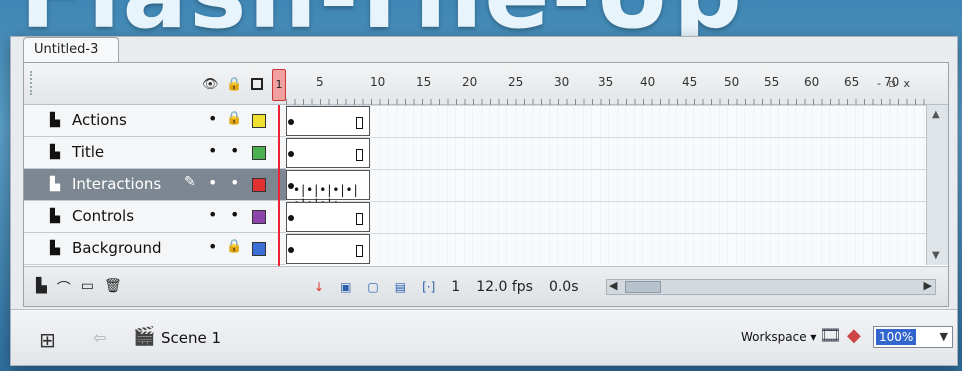 The image size is (962, 371). I want to click on ruler-label: 15, so click(424, 82).